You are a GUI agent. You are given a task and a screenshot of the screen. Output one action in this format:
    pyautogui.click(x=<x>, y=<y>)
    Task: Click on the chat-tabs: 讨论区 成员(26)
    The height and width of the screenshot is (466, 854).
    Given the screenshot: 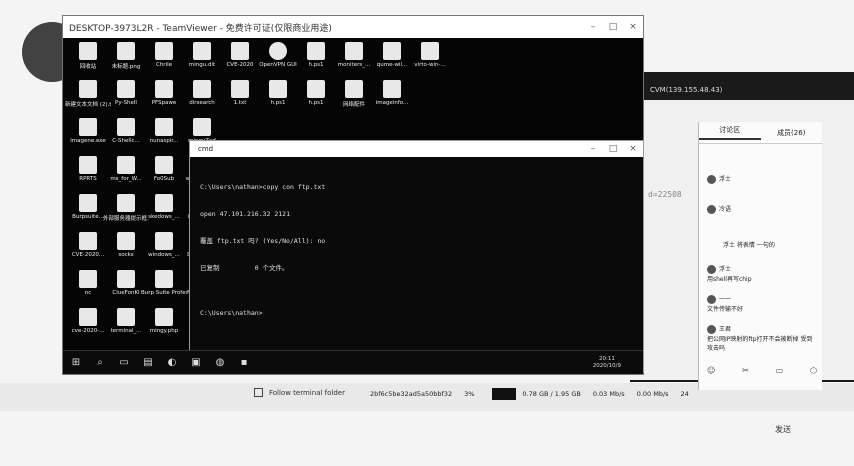 What is the action you would take?
    pyautogui.click(x=760, y=133)
    